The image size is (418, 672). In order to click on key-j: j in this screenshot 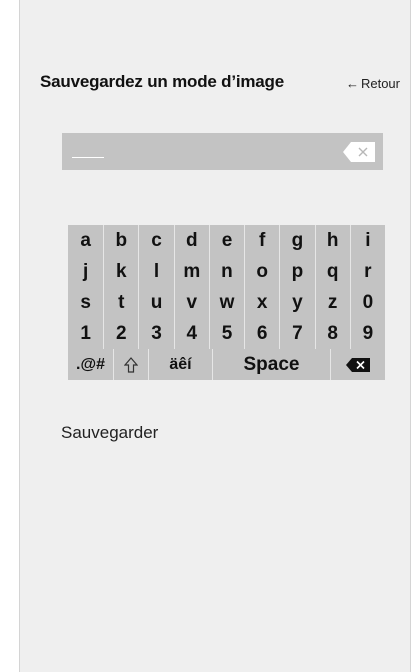, I will do `click(85, 271)`.